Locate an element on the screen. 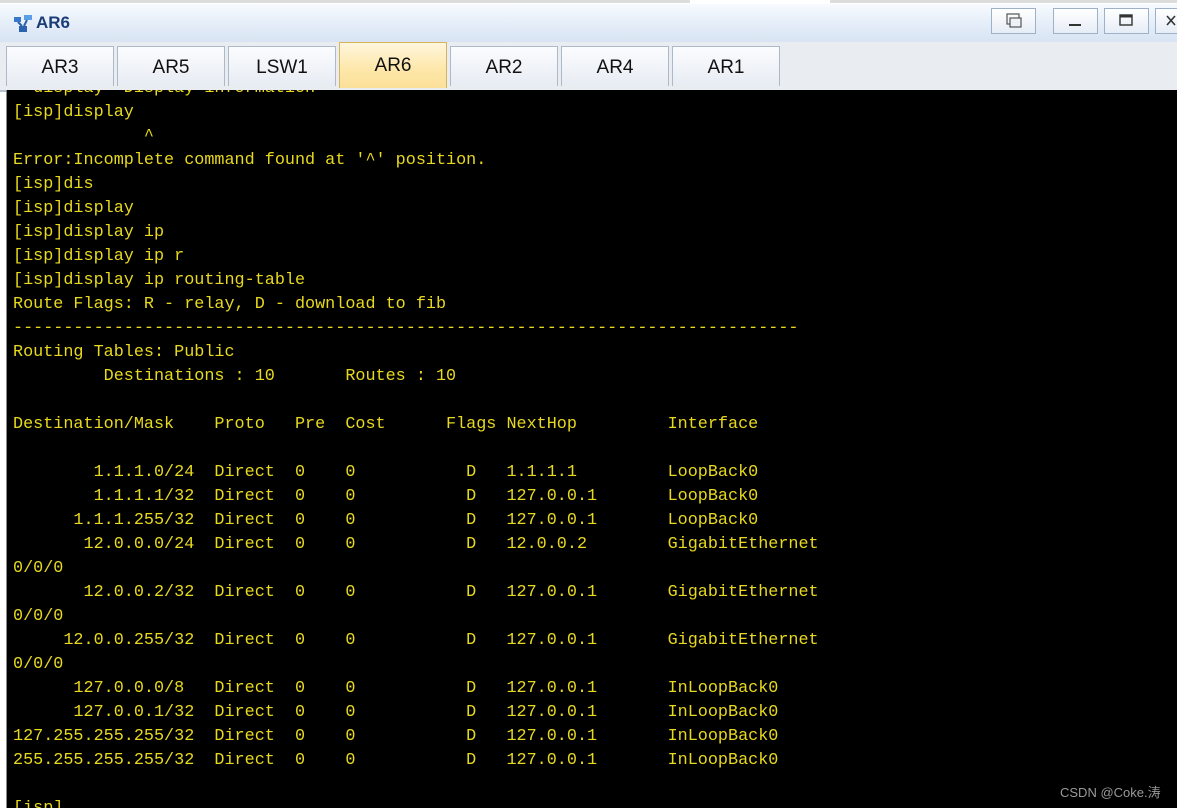 The image size is (1177, 808). maximize-button is located at coordinates (1126, 21).